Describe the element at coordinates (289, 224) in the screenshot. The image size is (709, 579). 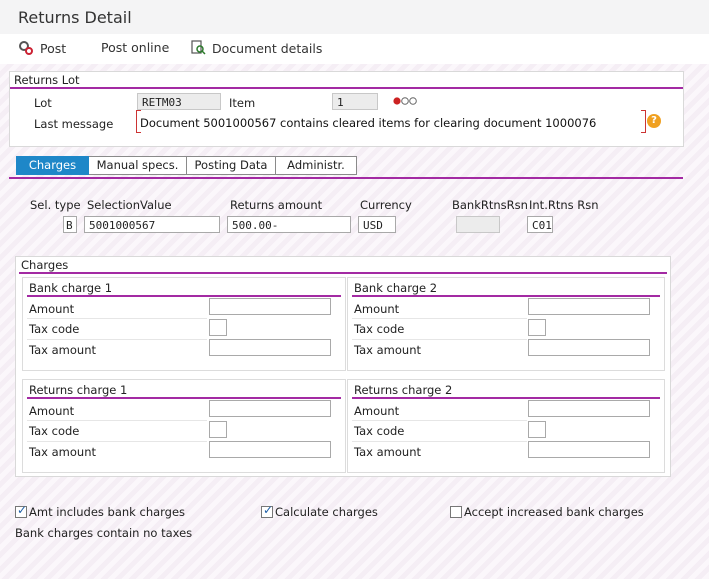
I see `returns-amount-field: 500.00-` at that location.